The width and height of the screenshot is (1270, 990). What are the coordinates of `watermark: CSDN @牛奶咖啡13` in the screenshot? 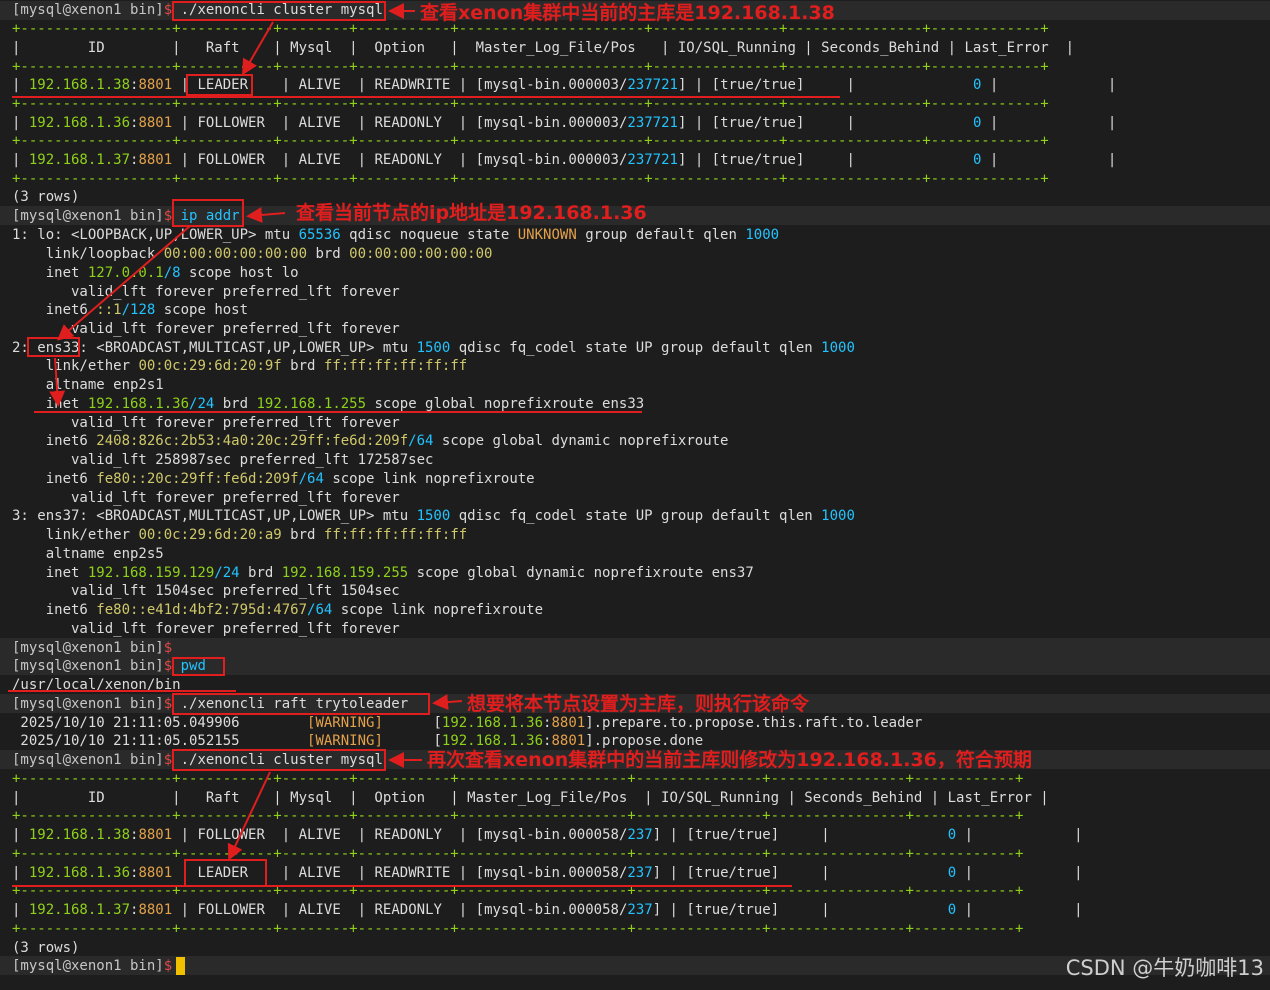 It's located at (1164, 968).